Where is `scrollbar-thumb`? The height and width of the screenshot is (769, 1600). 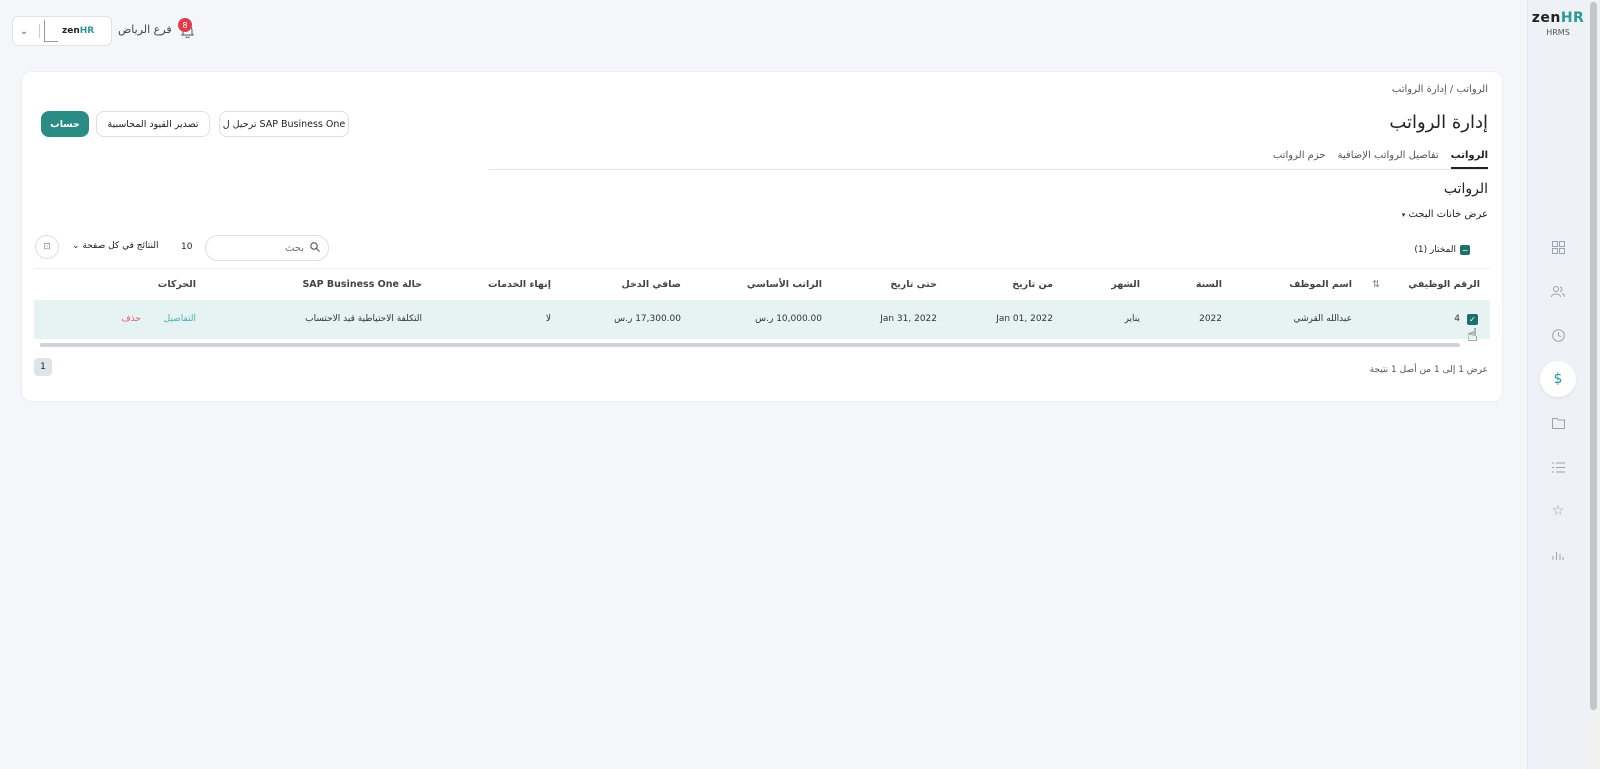
scrollbar-thumb is located at coordinates (1593, 356).